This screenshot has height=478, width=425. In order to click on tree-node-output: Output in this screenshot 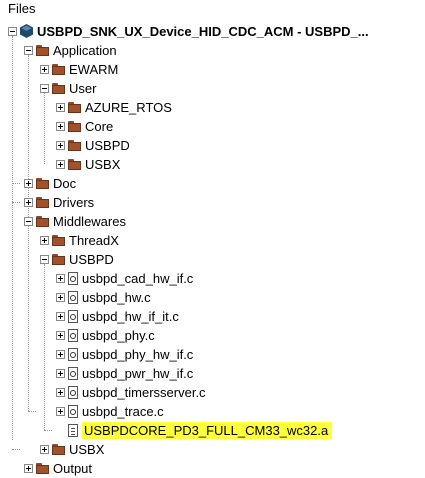, I will do `click(212, 468)`.